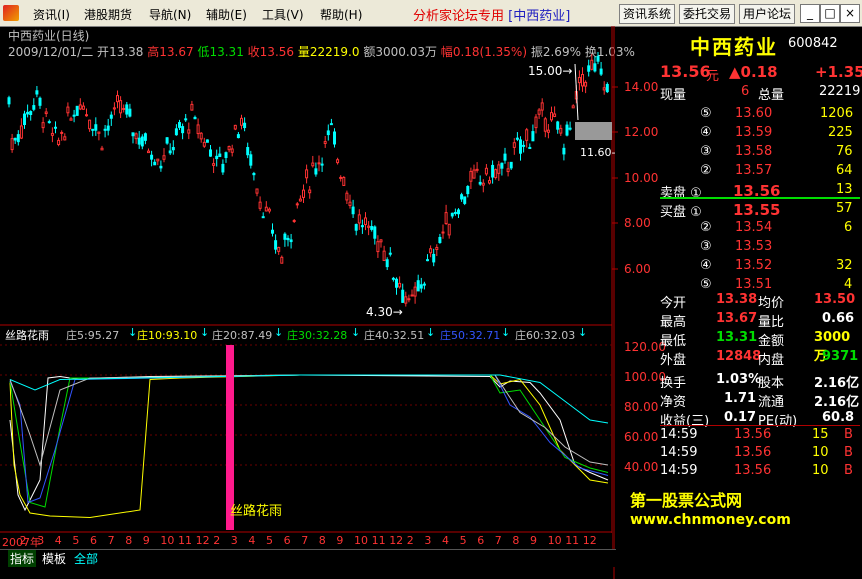 This screenshot has width=862, height=579. I want to click on ask-label: ③, so click(706, 151).